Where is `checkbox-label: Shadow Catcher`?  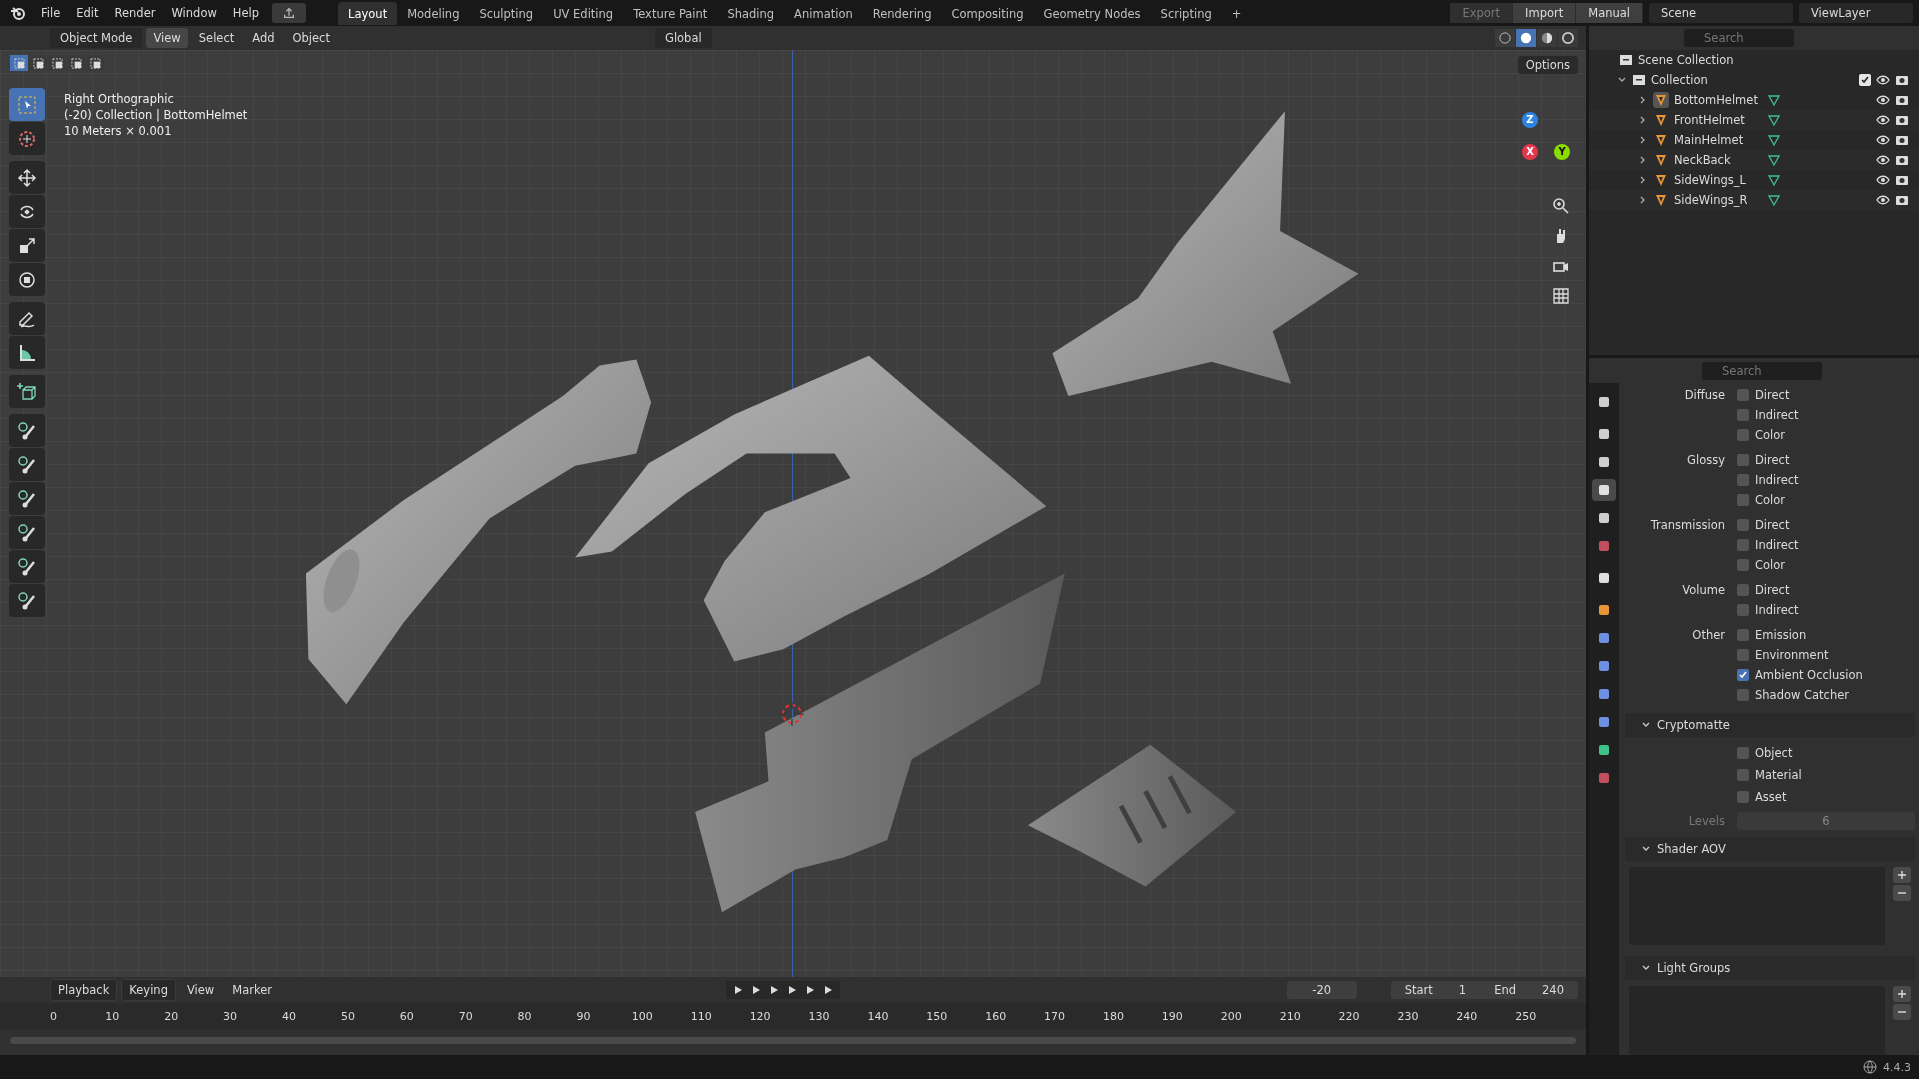
checkbox-label: Shadow Catcher is located at coordinates (1802, 695).